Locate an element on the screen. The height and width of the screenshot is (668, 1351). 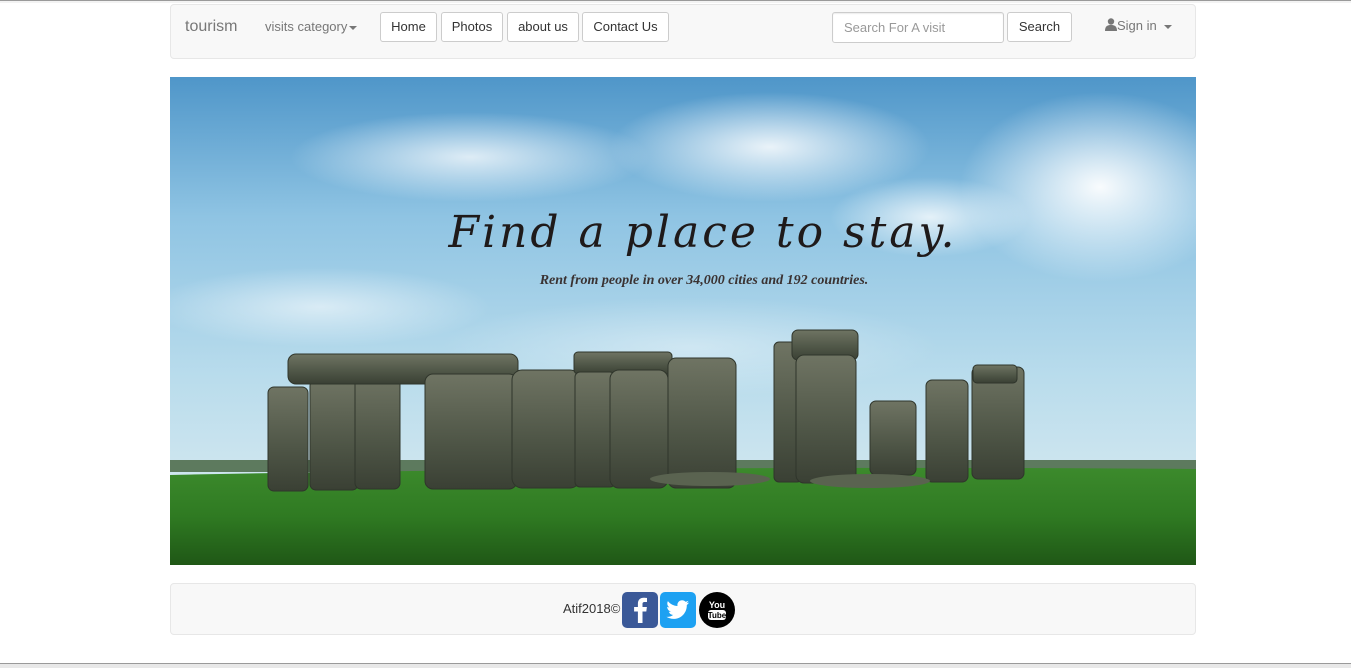
brand-link: tourism is located at coordinates (211, 27).